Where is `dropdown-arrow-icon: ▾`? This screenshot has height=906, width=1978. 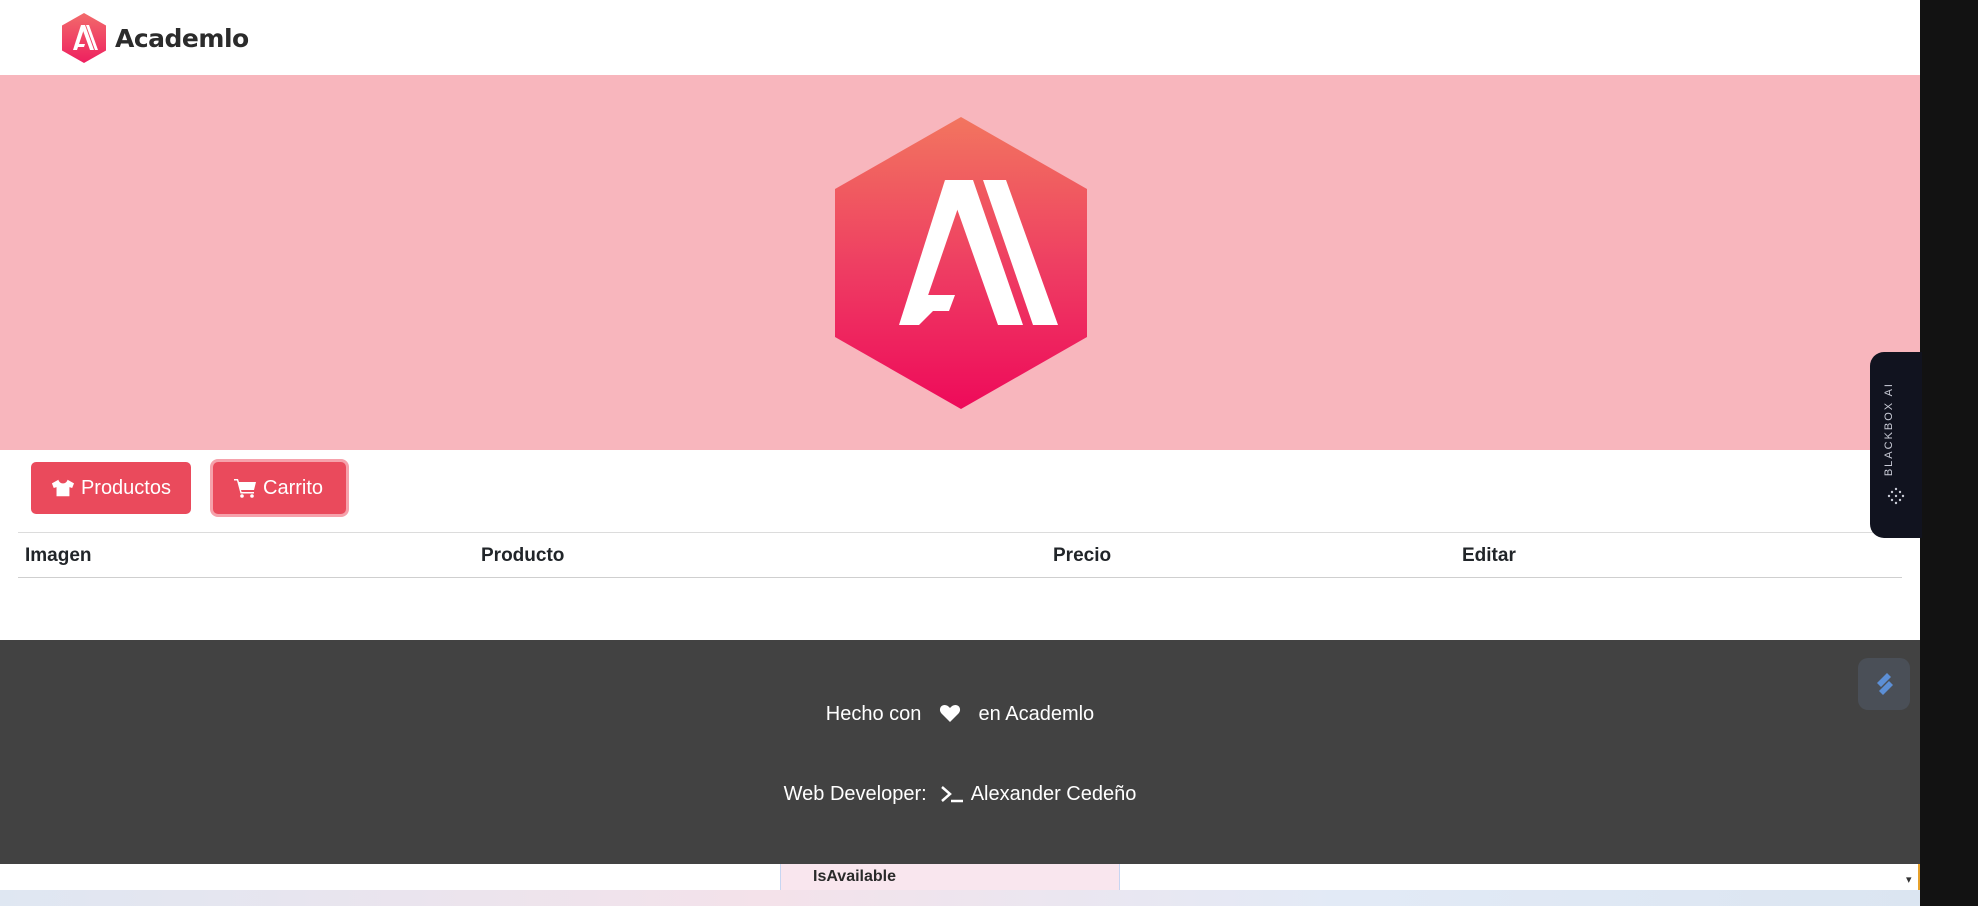 dropdown-arrow-icon: ▾ is located at coordinates (1909, 879).